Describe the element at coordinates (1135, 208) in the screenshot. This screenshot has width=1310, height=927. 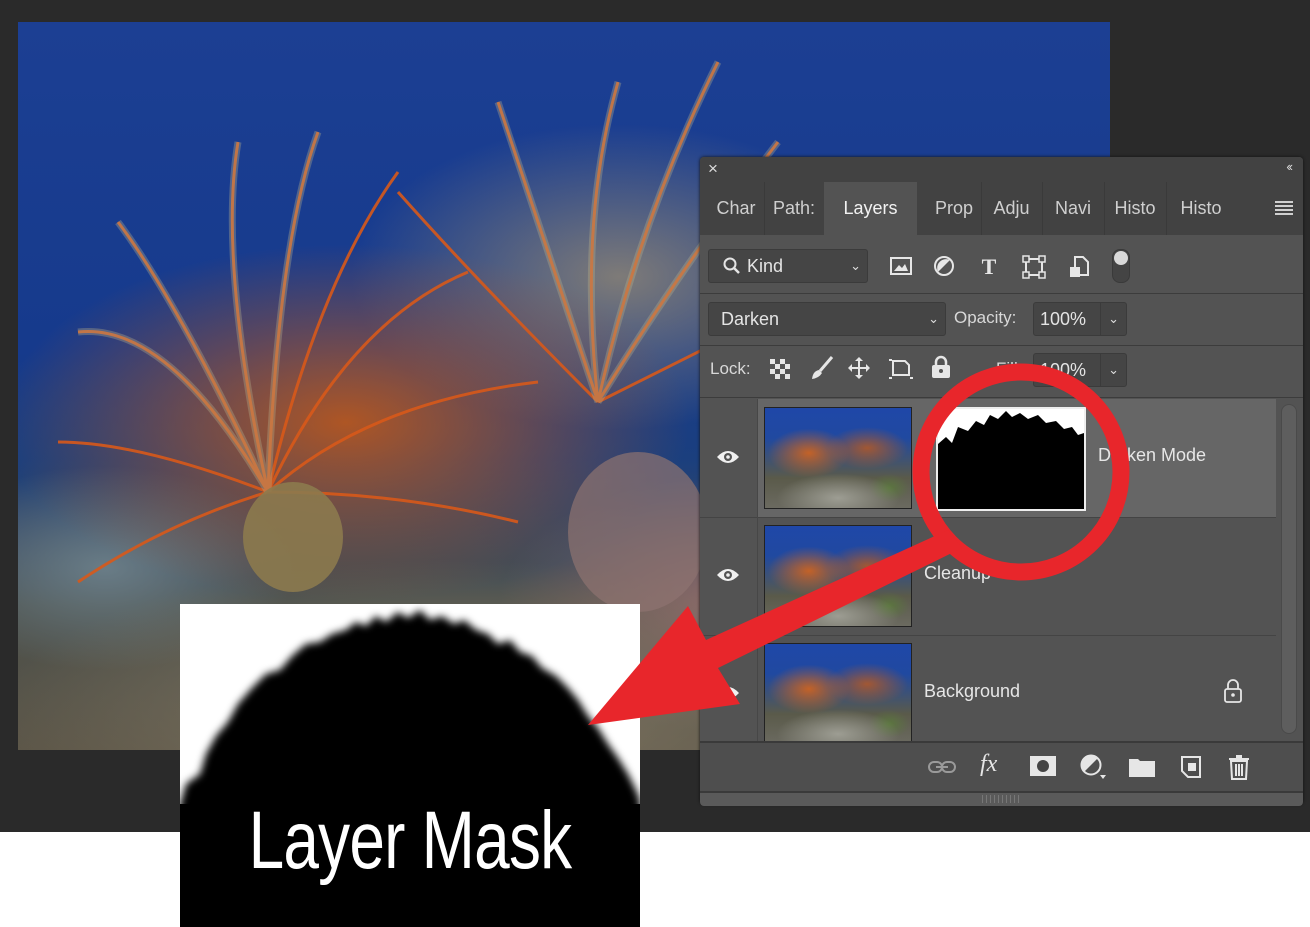
I see `tab-history: Histo` at that location.